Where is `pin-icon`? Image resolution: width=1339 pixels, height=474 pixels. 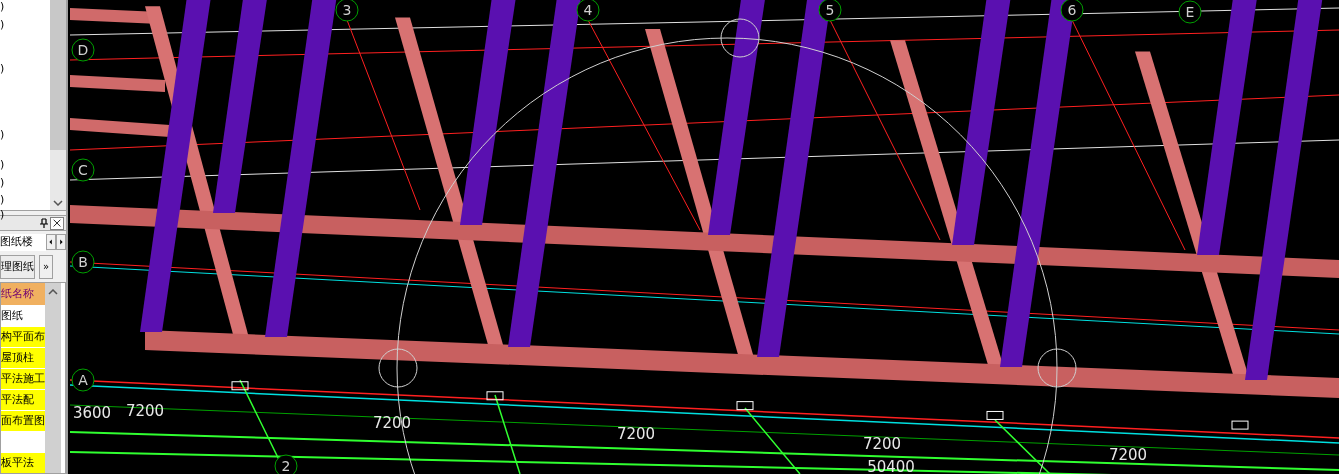 pin-icon is located at coordinates (44, 223).